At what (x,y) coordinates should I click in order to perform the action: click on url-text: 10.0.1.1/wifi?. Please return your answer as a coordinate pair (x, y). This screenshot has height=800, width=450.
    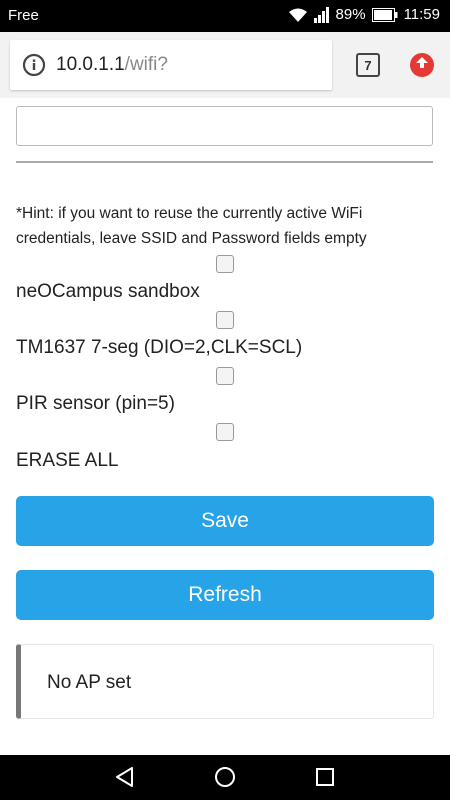
    Looking at the image, I should click on (112, 65).